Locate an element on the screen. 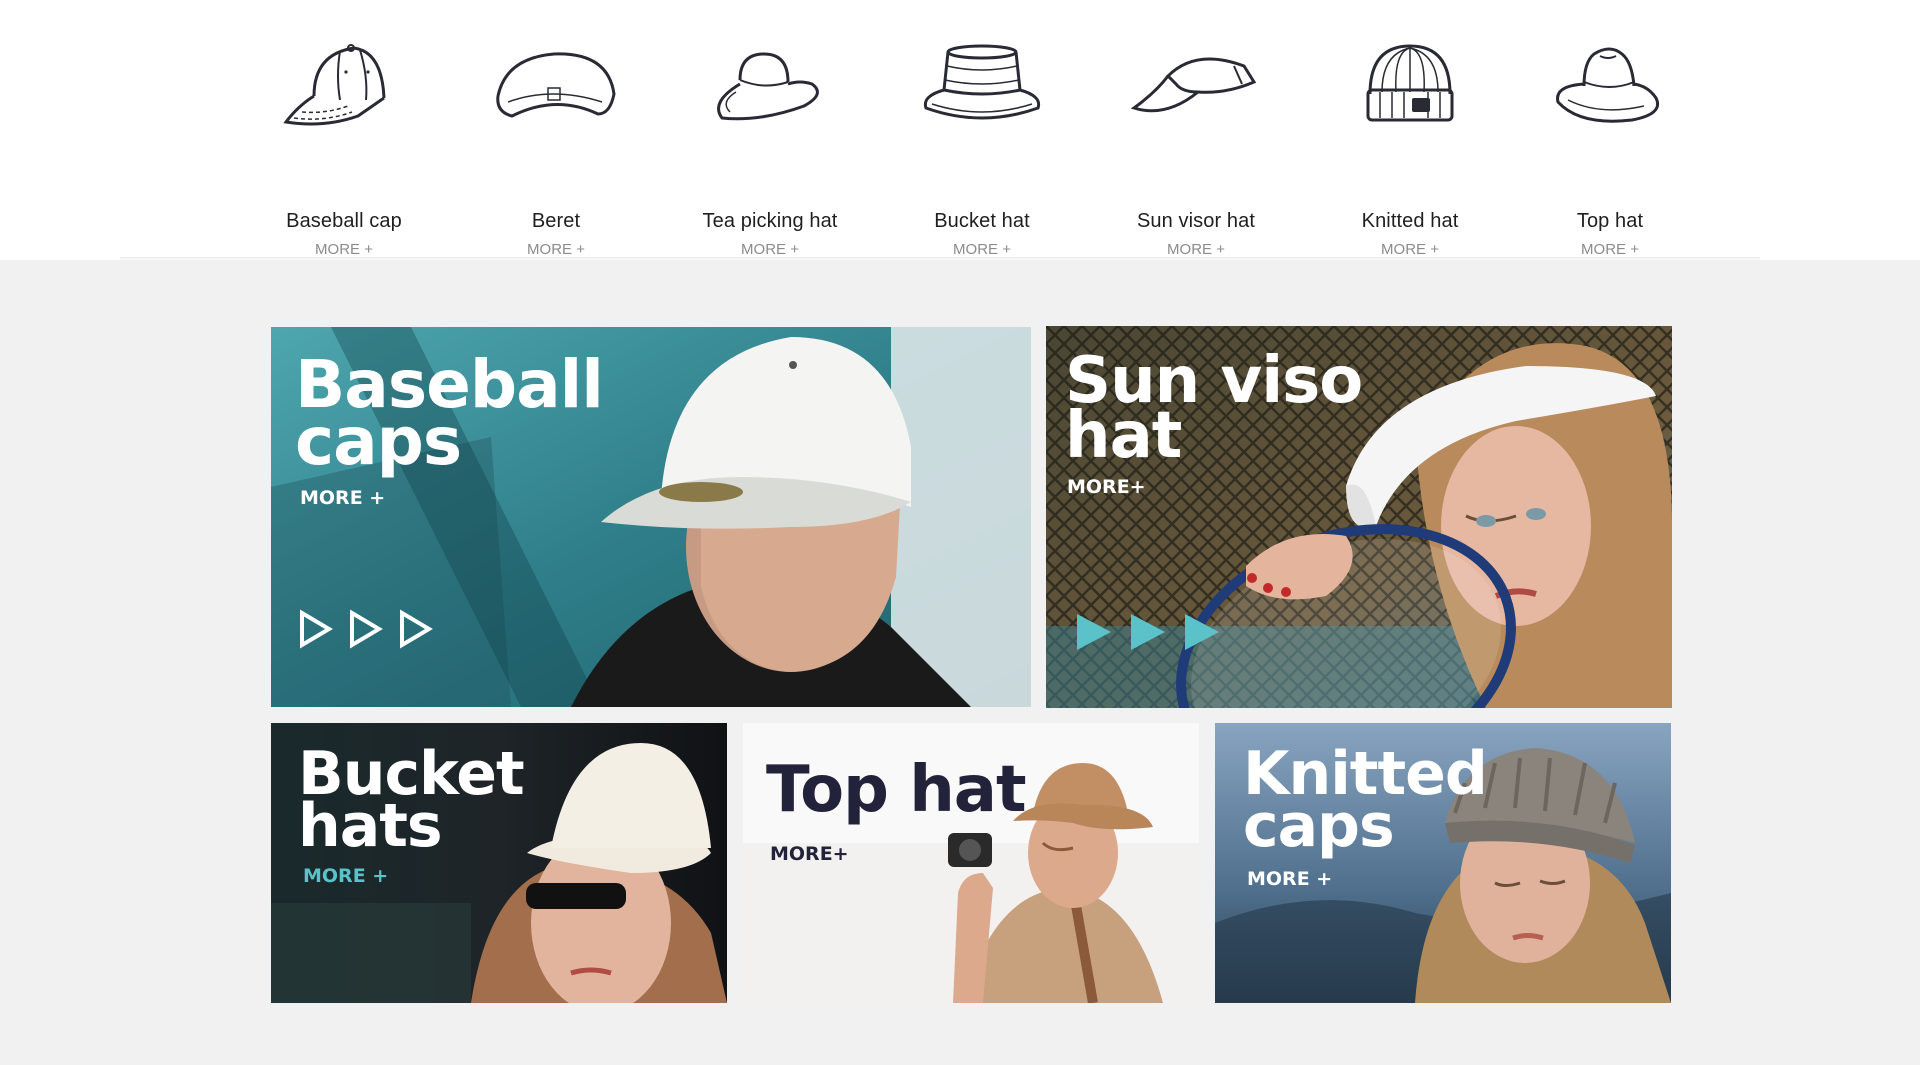  category-tea-picking-hat: Tea picking hat MORE + is located at coordinates (770, 147).